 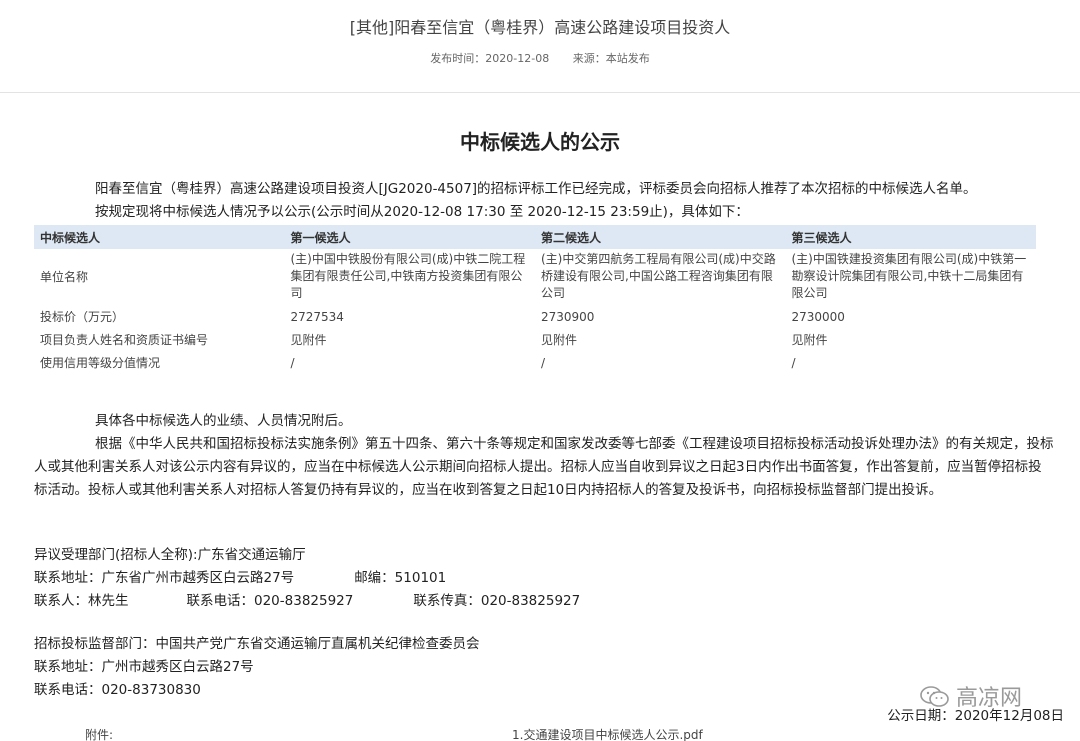 What do you see at coordinates (99, 734) in the screenshot?
I see `attachment-label: 附件:` at bounding box center [99, 734].